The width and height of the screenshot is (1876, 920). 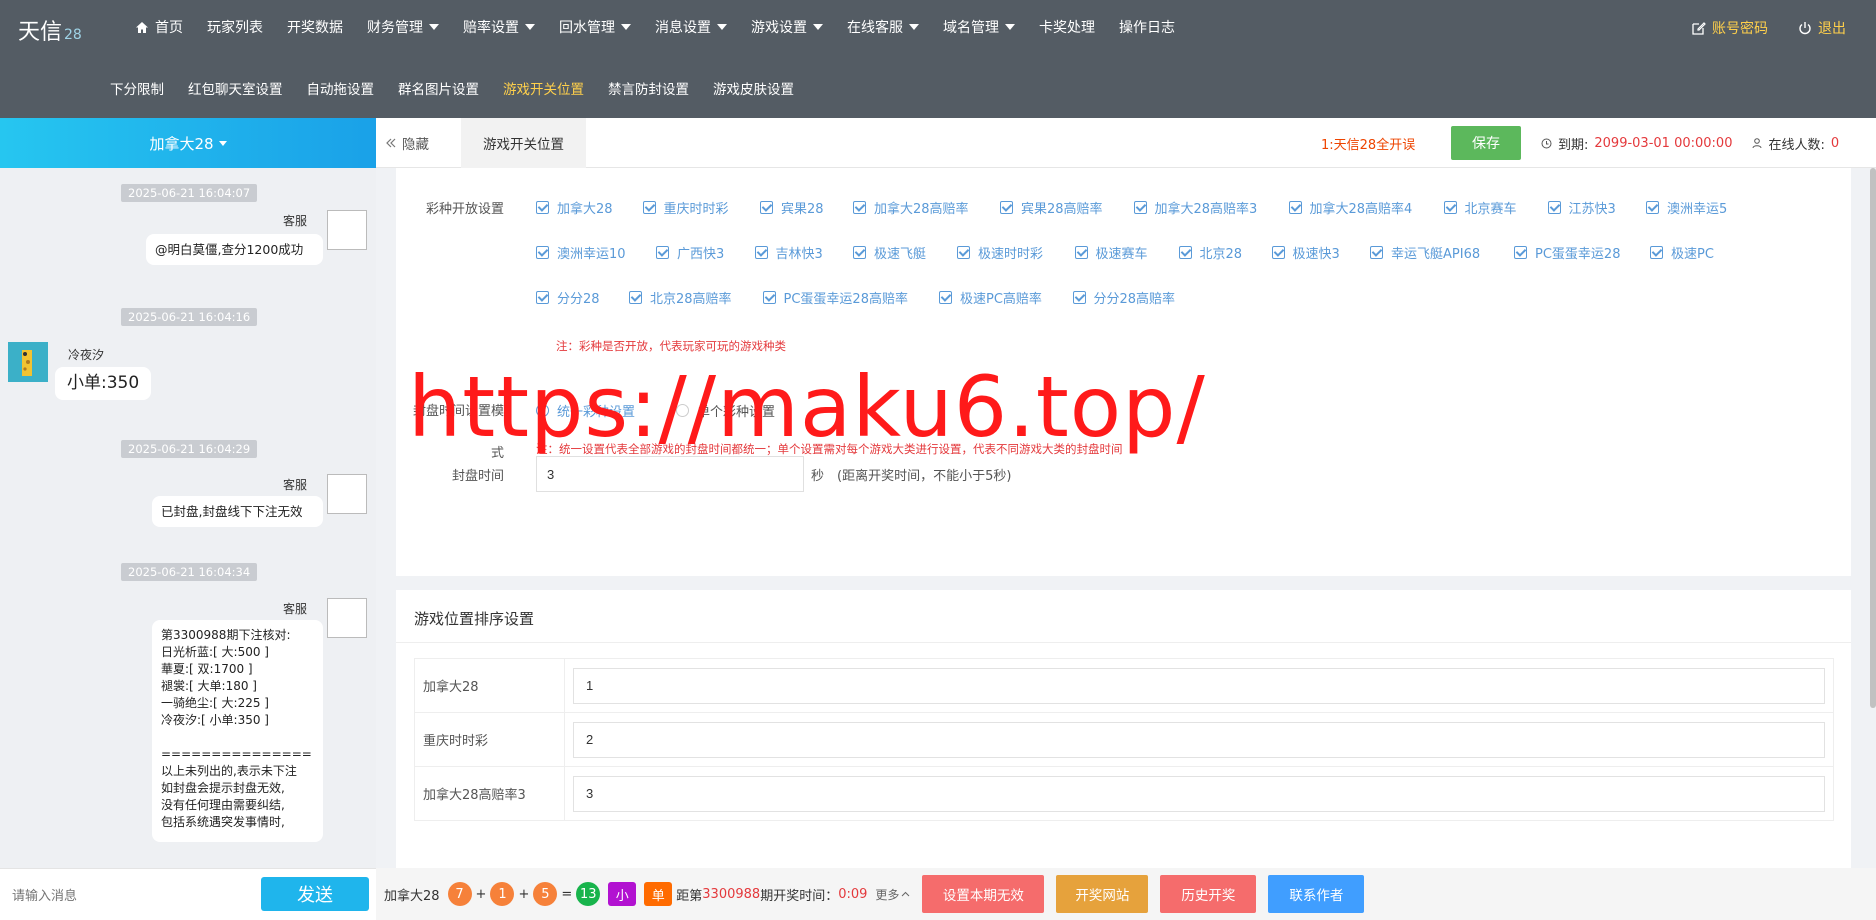 What do you see at coordinates (137, 88) in the screenshot?
I see `subnav-item-0: 下分限制` at bounding box center [137, 88].